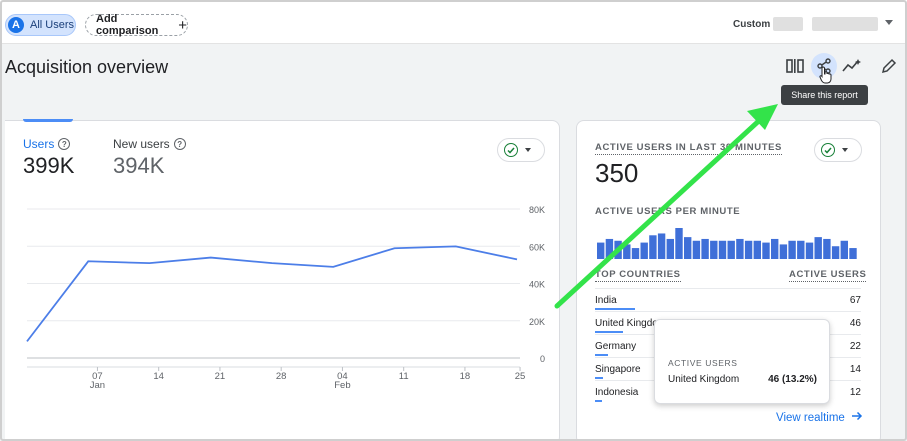  Describe the element at coordinates (638, 275) in the screenshot. I see `countries-header: TOP COUNTRIES` at that location.